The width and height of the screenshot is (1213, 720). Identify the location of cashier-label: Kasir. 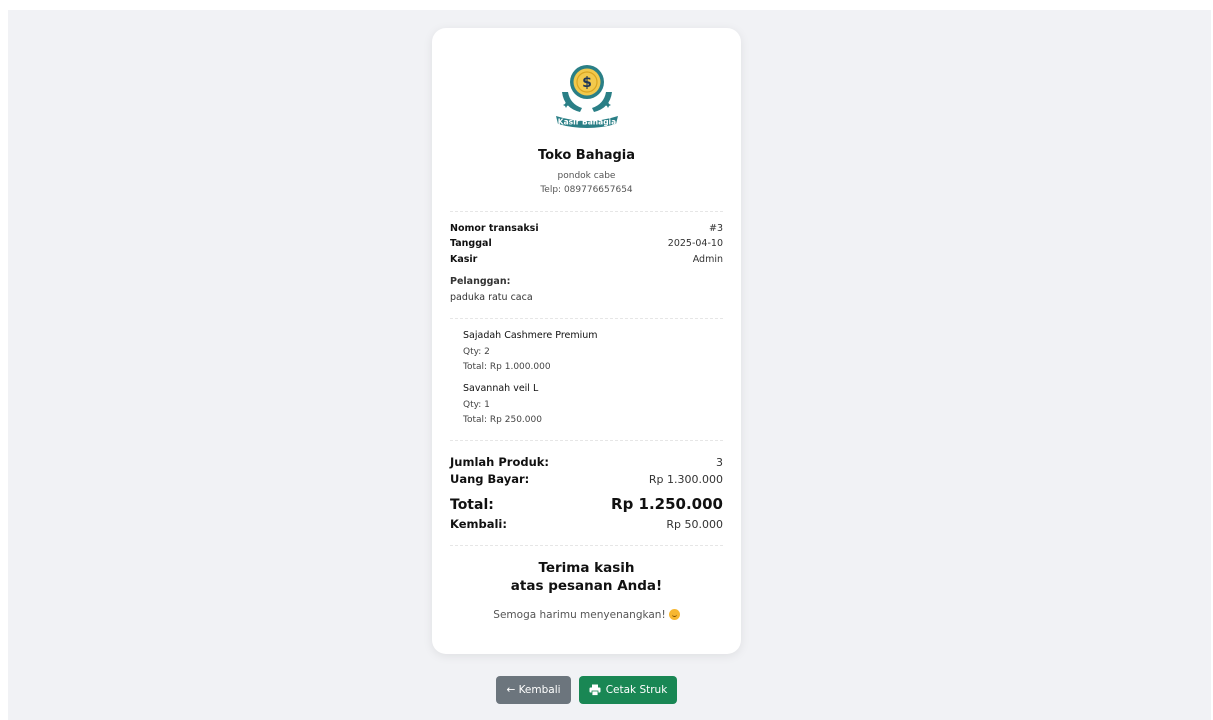
(464, 259).